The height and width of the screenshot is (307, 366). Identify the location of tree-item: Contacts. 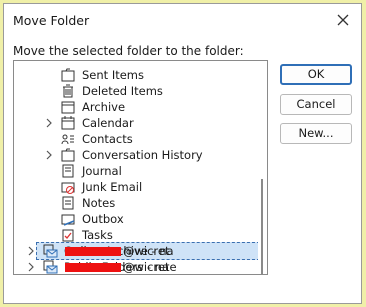
(137, 139).